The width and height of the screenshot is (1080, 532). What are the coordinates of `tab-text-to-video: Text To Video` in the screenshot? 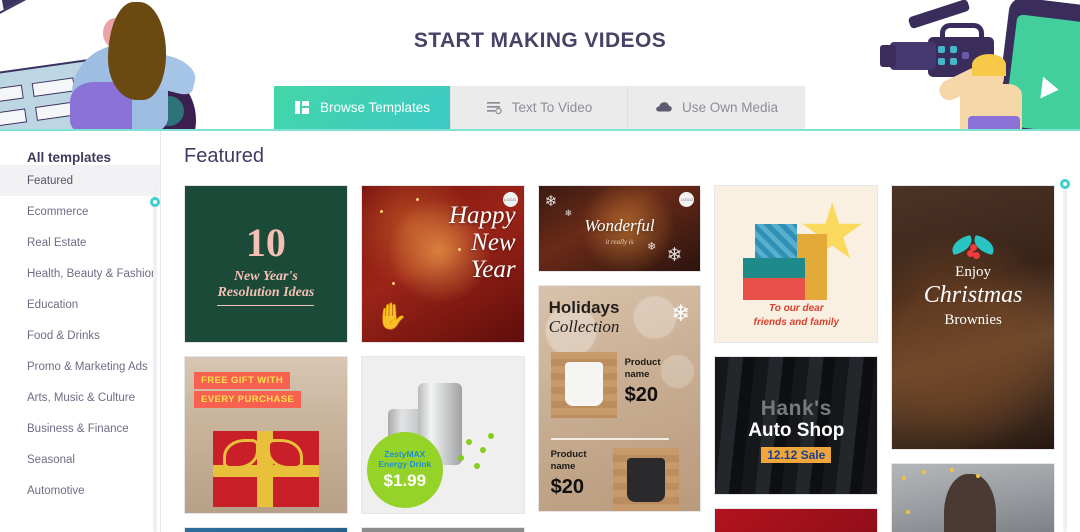 It's located at (539, 107).